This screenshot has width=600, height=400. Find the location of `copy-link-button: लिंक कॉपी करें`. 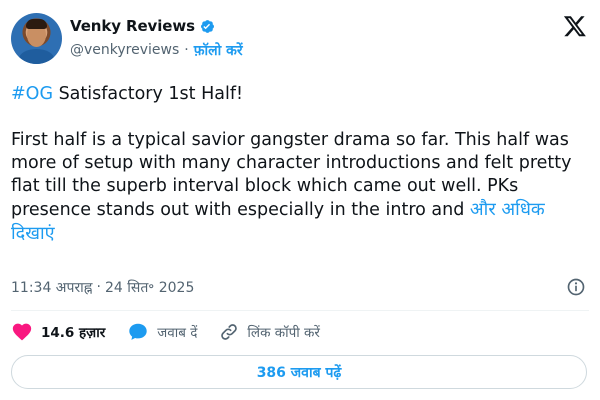

copy-link-button: लिंक कॉपी करें is located at coordinates (269, 332).